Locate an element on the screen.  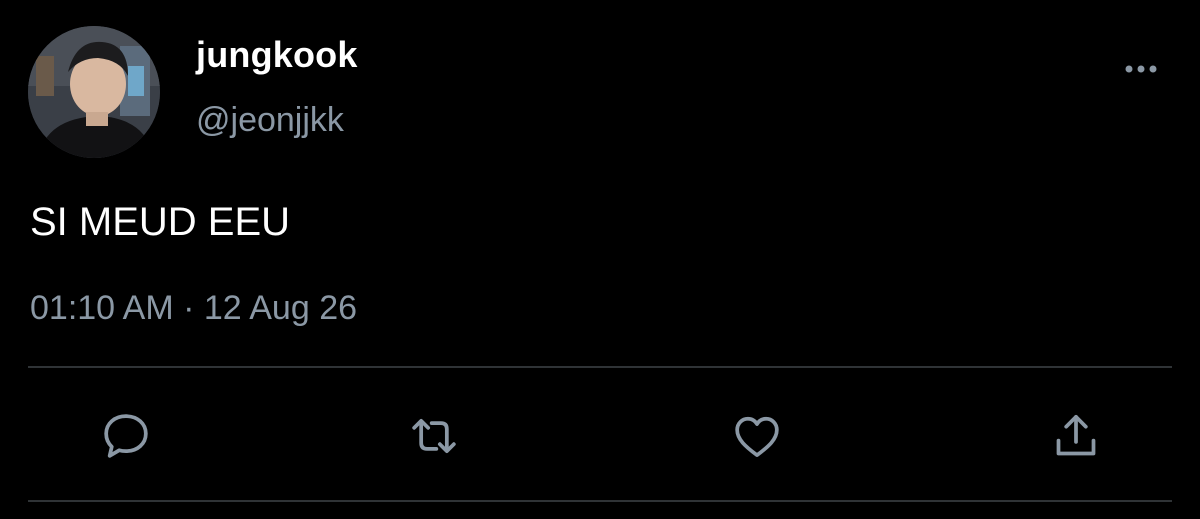
retweet-icon is located at coordinates (434, 436).